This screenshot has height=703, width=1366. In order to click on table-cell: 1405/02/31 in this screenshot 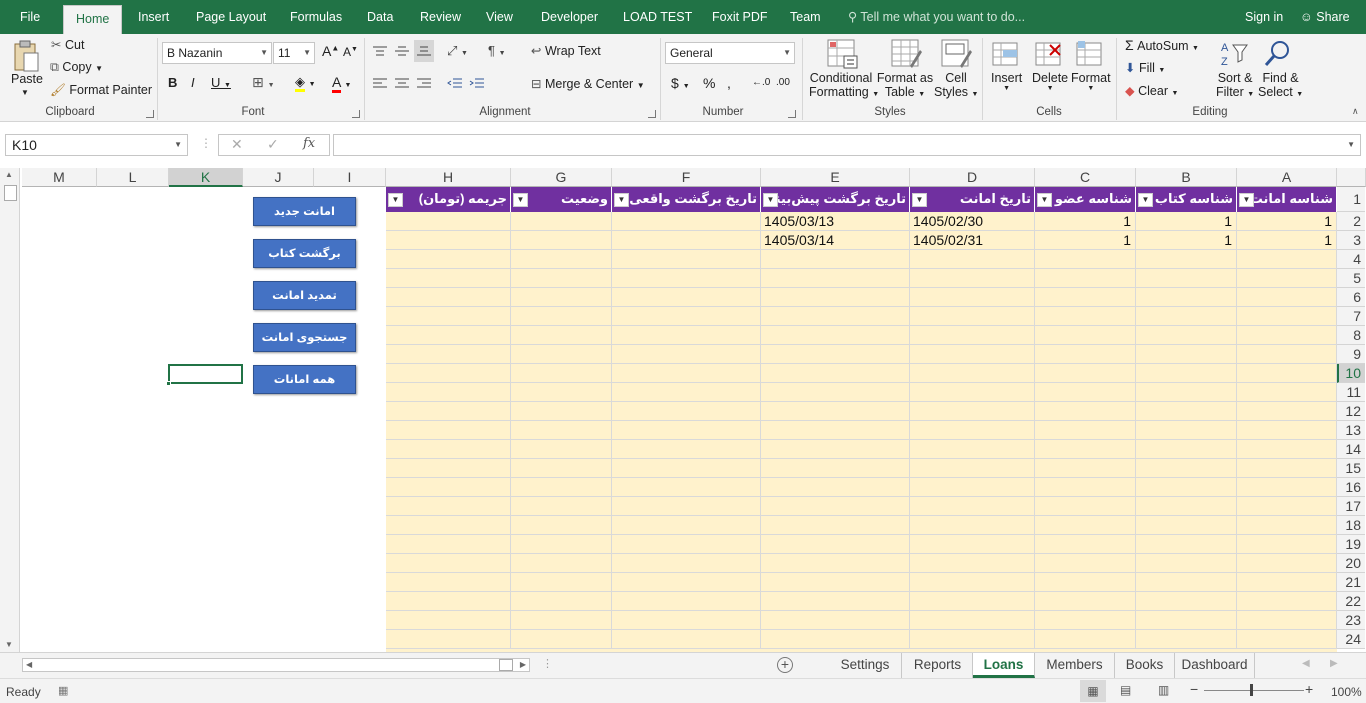, I will do `click(972, 240)`.